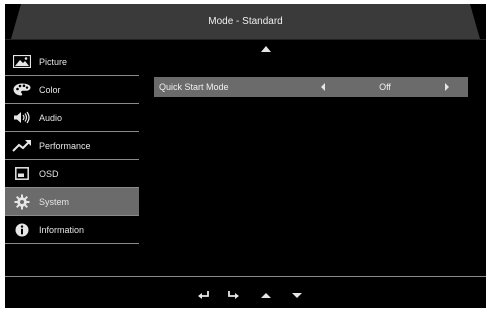 Image resolution: width=488 pixels, height=309 pixels. I want to click on sidebar-item-performance: Performance, so click(72, 146).